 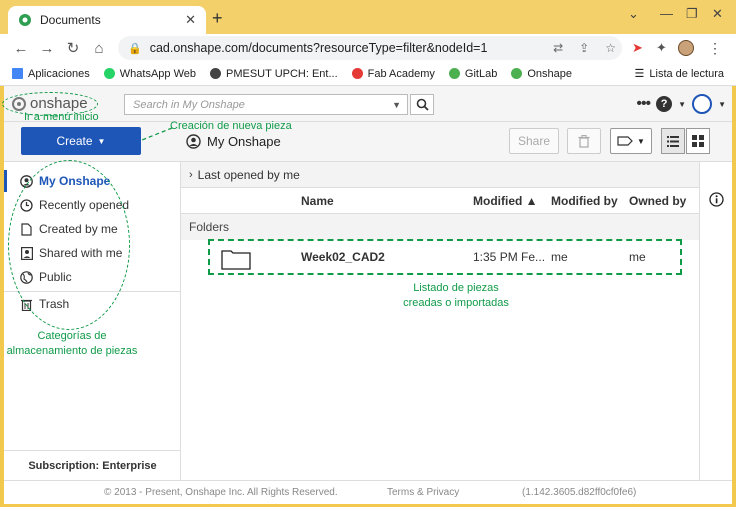 I want to click on search-icon, so click(x=422, y=104).